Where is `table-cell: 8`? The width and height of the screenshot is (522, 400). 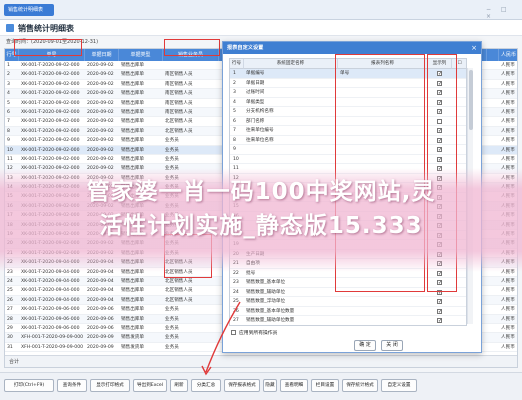
table-cell: 8 is located at coordinates (8, 131).